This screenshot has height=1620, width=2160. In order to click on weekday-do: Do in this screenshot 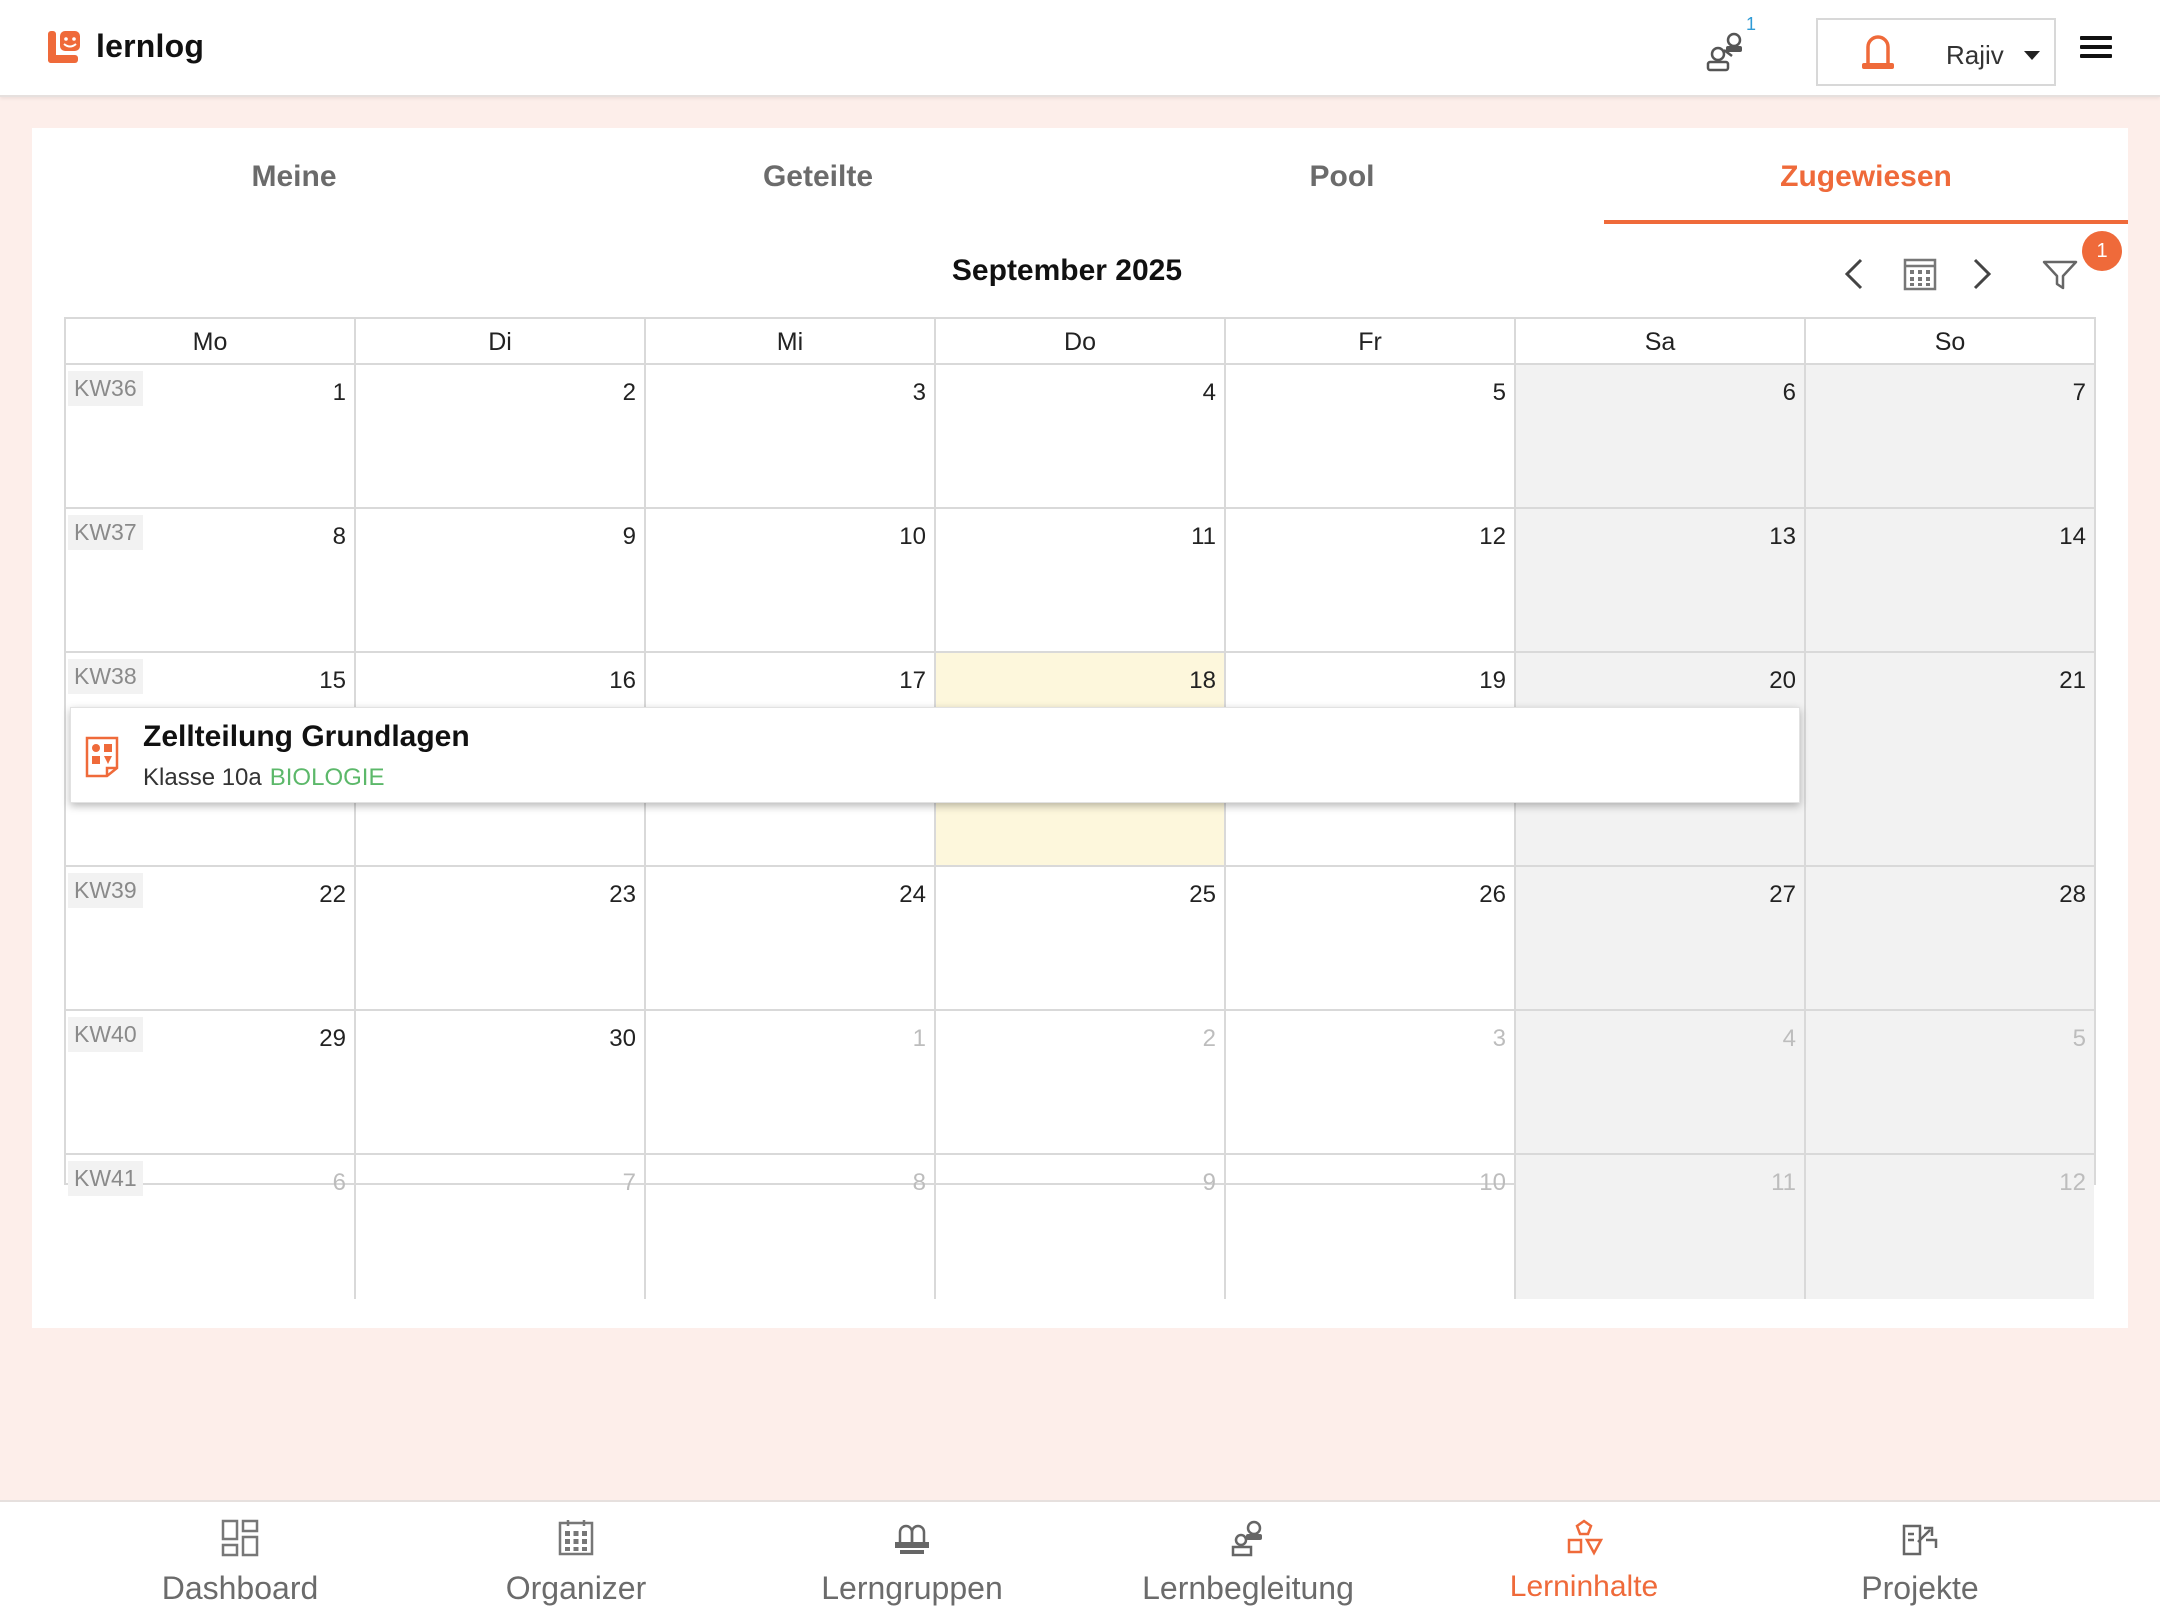, I will do `click(1081, 341)`.